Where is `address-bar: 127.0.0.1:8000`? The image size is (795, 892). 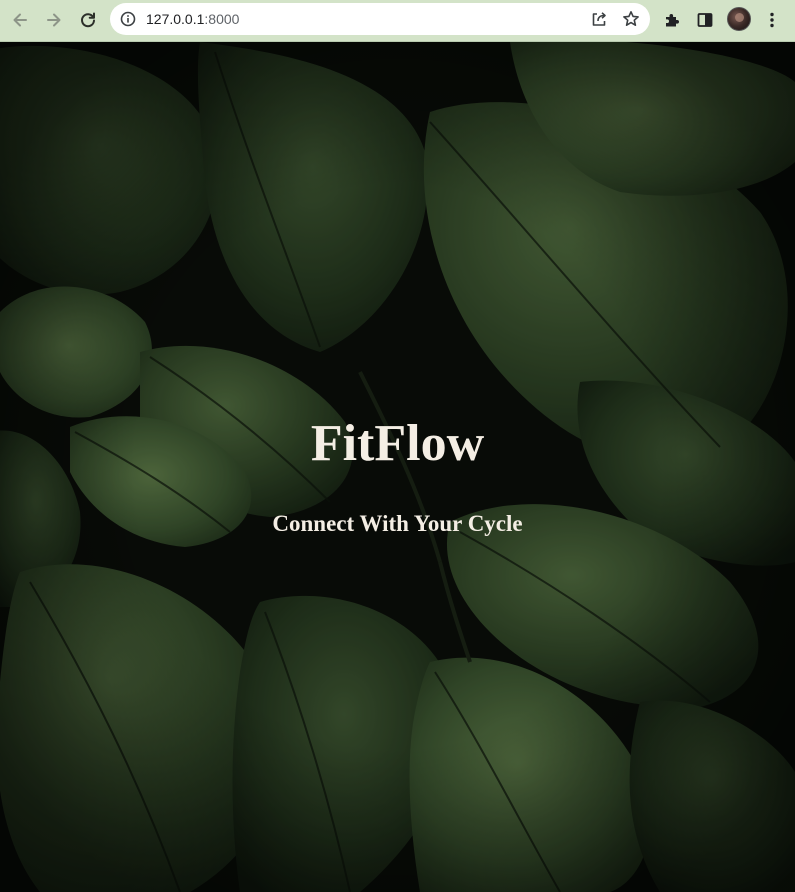
address-bar: 127.0.0.1:8000 is located at coordinates (380, 19).